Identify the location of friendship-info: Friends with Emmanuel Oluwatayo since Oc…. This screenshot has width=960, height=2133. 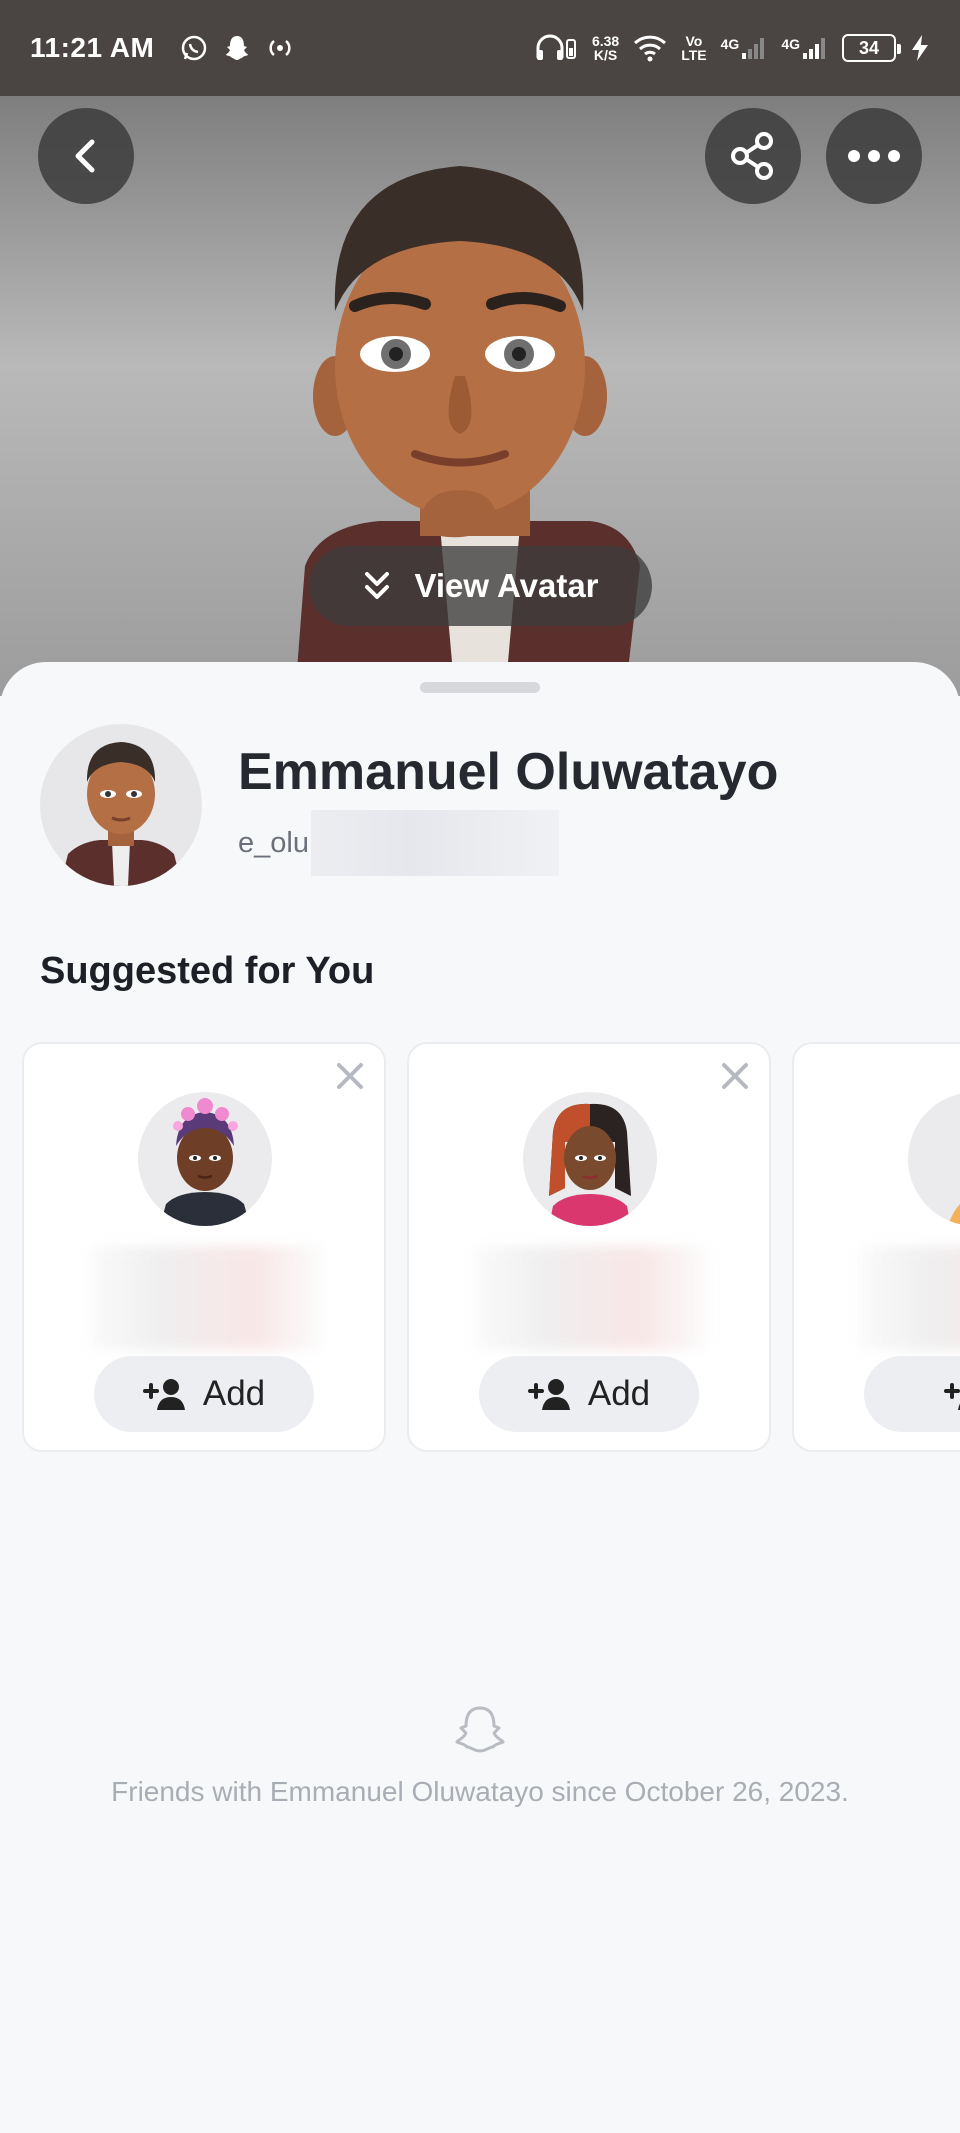
(480, 1755).